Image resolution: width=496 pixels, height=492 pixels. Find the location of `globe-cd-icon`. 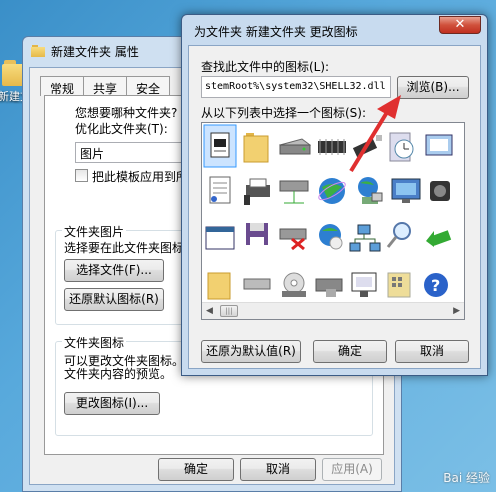

globe-cd-icon is located at coordinates (331, 237).